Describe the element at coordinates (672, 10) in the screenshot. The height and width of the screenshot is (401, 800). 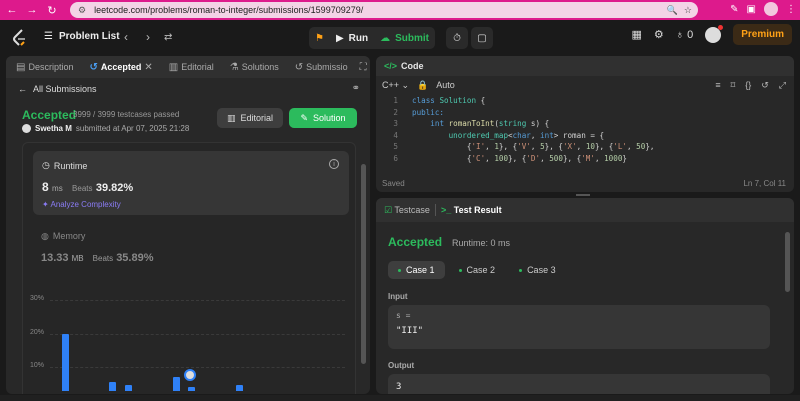
I see `zoom-icon: 🔍` at that location.